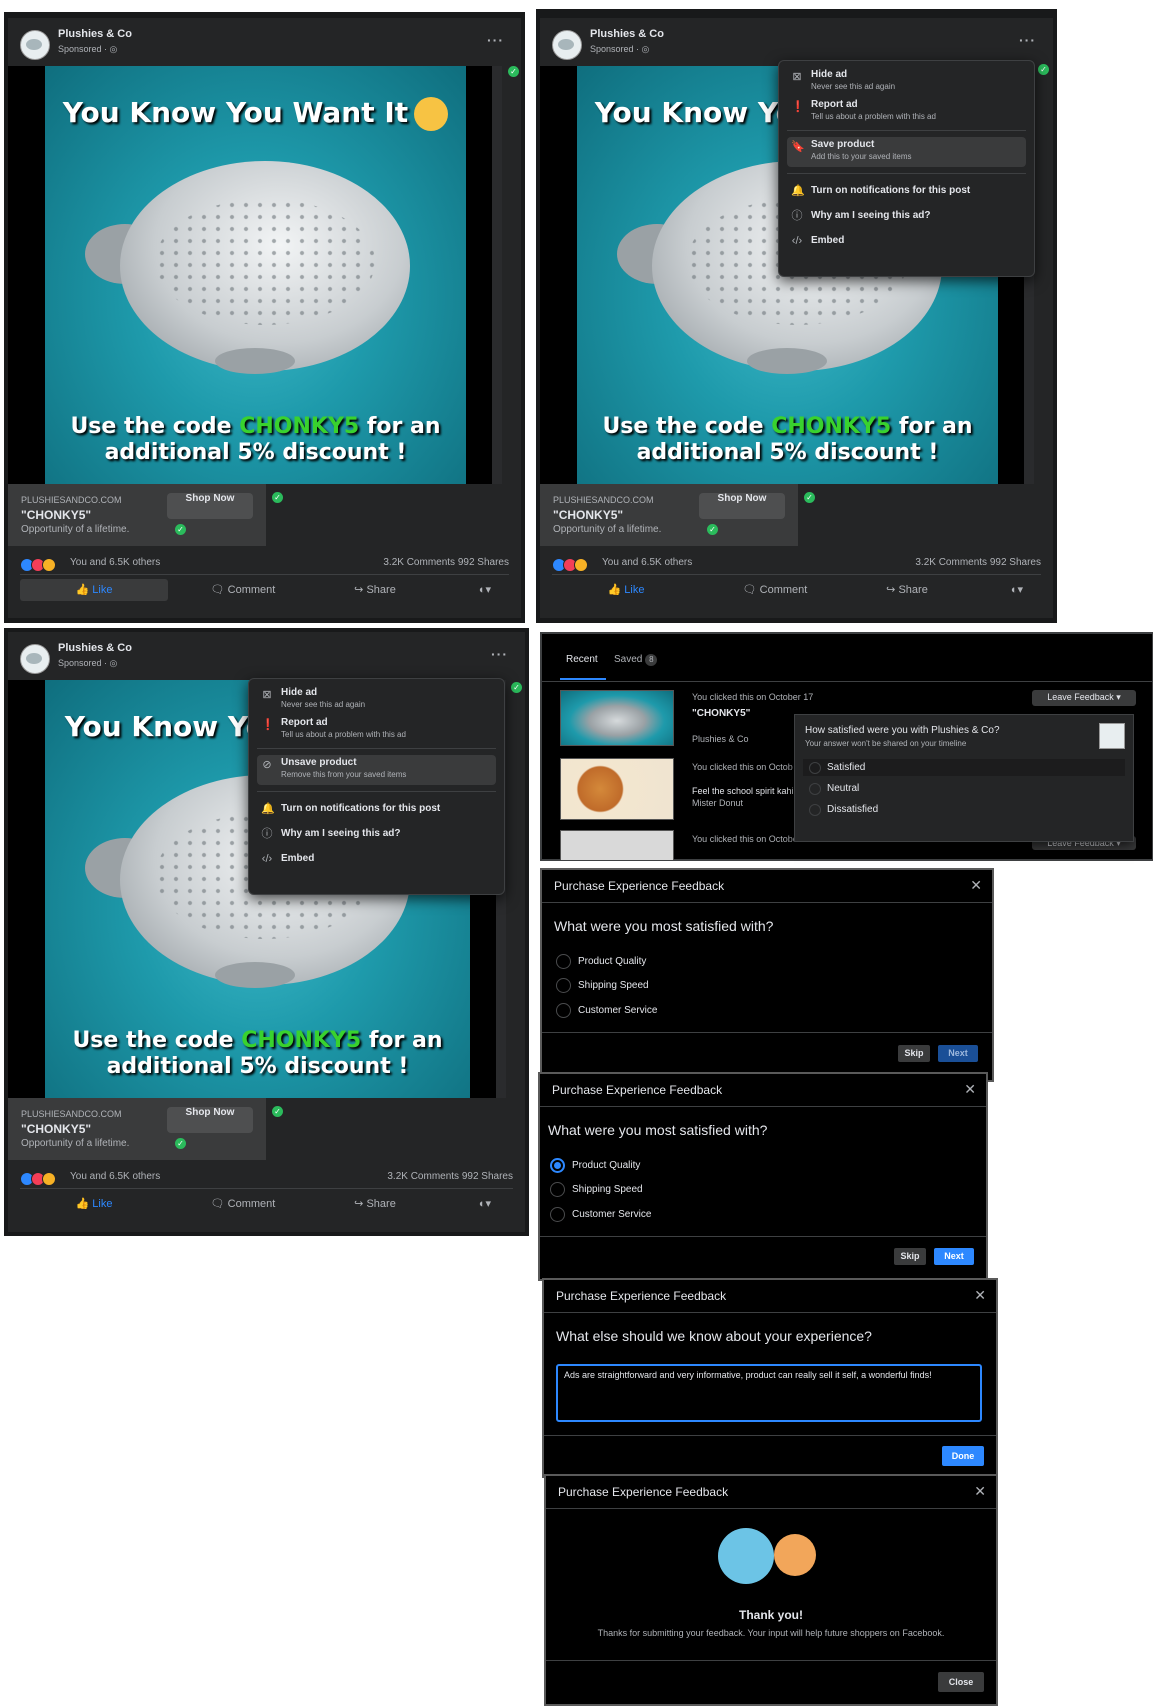  Describe the element at coordinates (720, 739) in the screenshot. I see `history-item-source: Plushies & Co` at that location.